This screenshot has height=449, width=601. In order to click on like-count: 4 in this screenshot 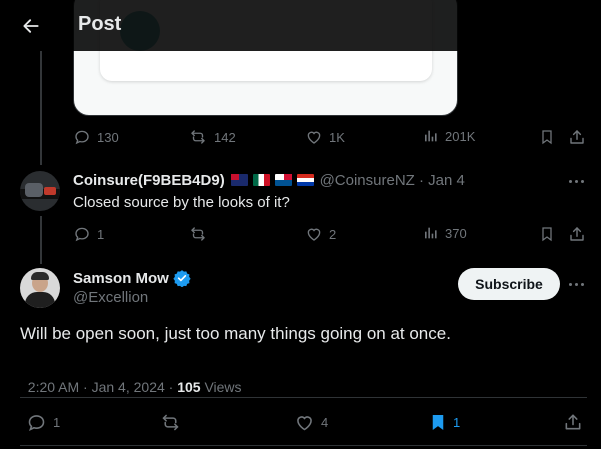, I will do `click(325, 422)`.